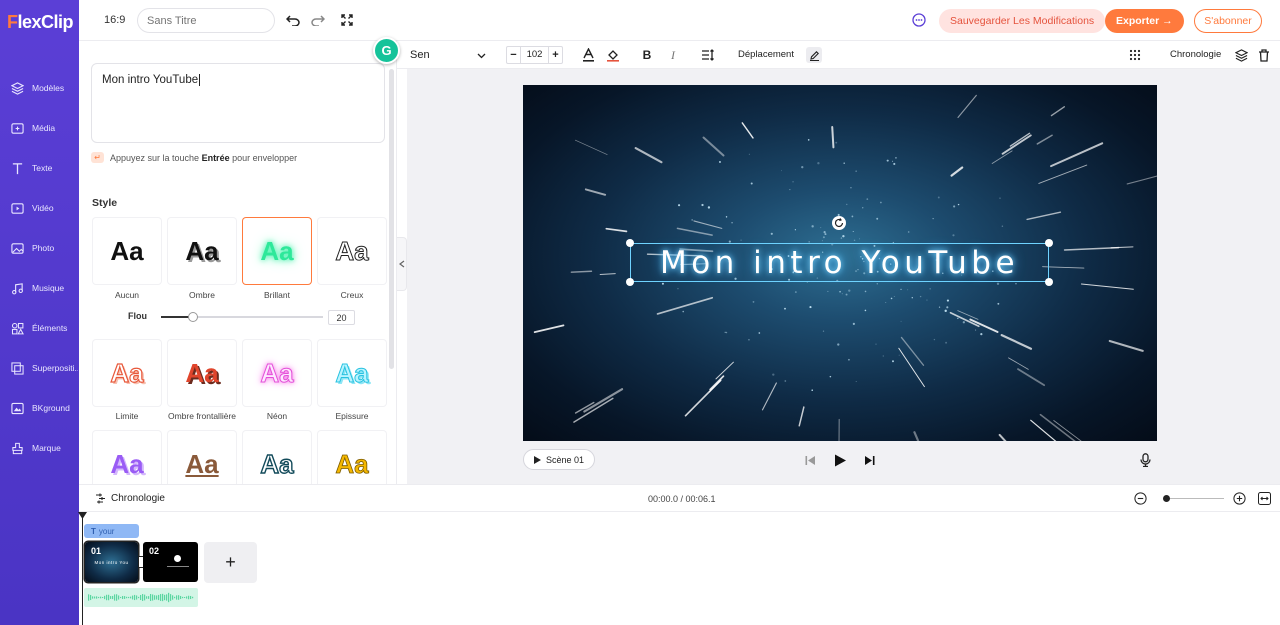  Describe the element at coordinates (555, 55) in the screenshot. I see `increase-size-button: +` at that location.